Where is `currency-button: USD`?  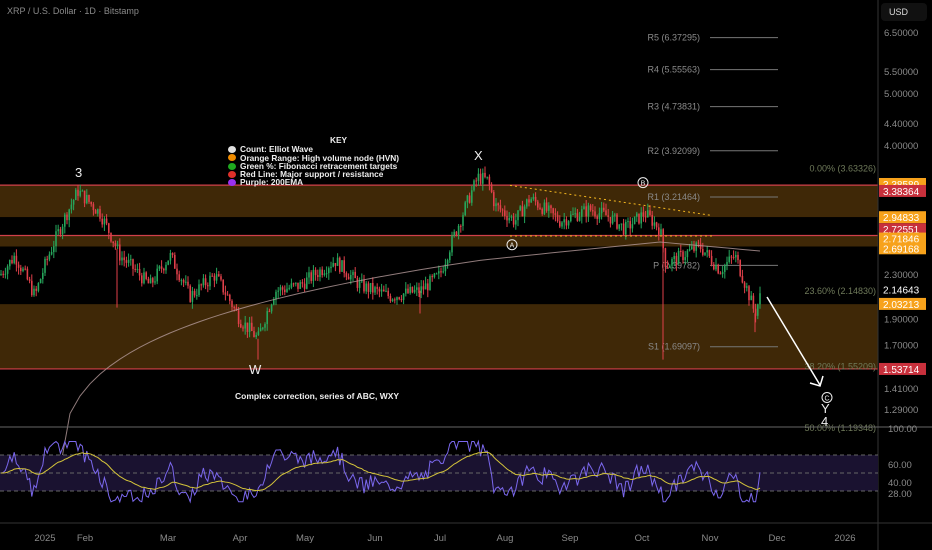 currency-button: USD is located at coordinates (904, 12).